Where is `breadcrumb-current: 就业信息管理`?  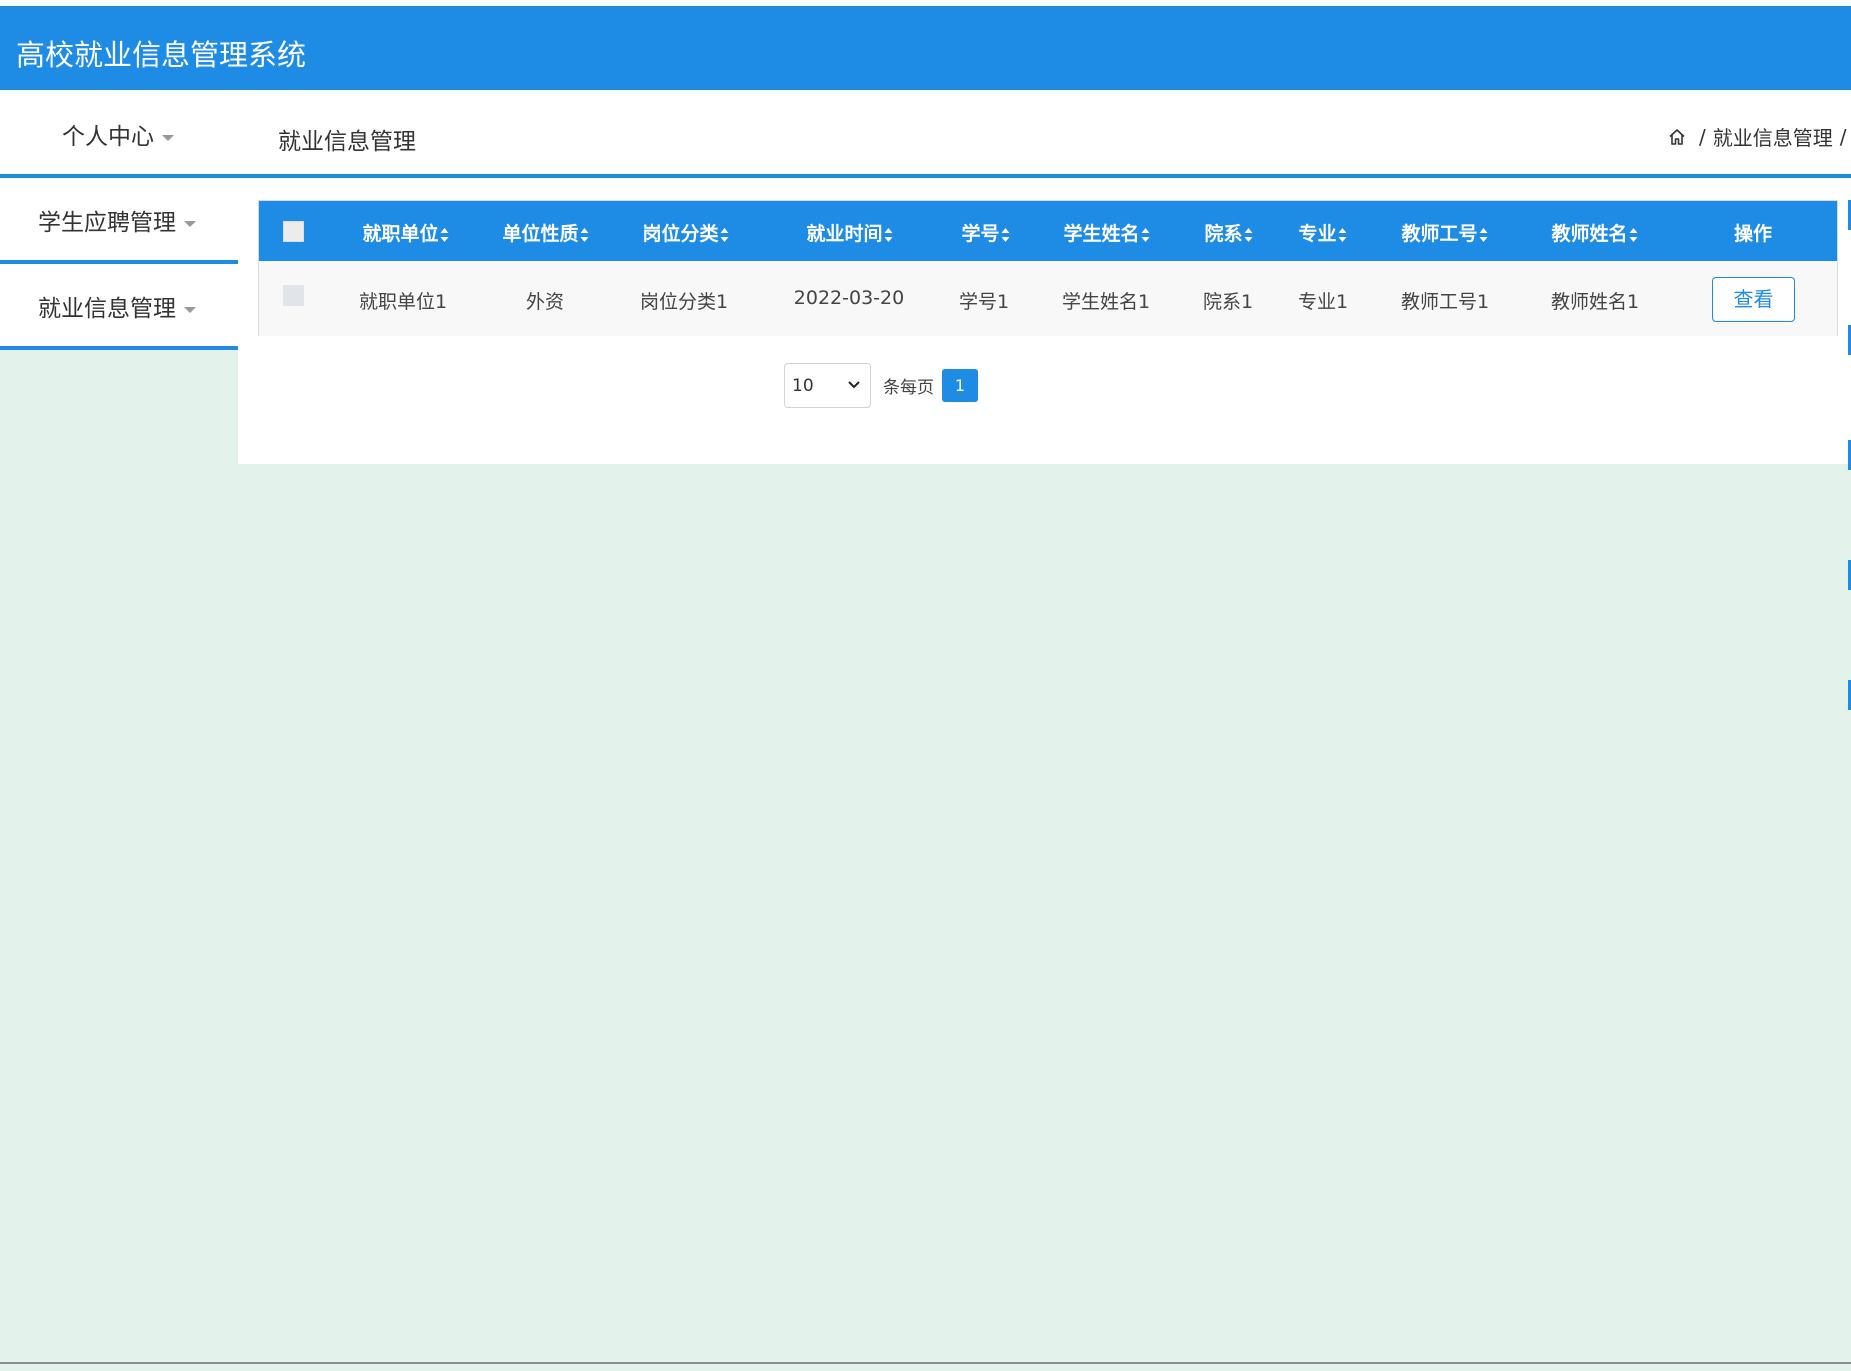 breadcrumb-current: 就业信息管理 is located at coordinates (1773, 136).